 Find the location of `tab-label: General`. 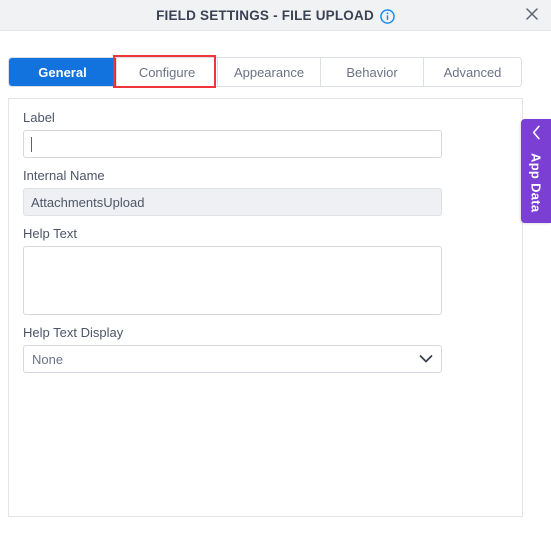

tab-label: General is located at coordinates (62, 72).